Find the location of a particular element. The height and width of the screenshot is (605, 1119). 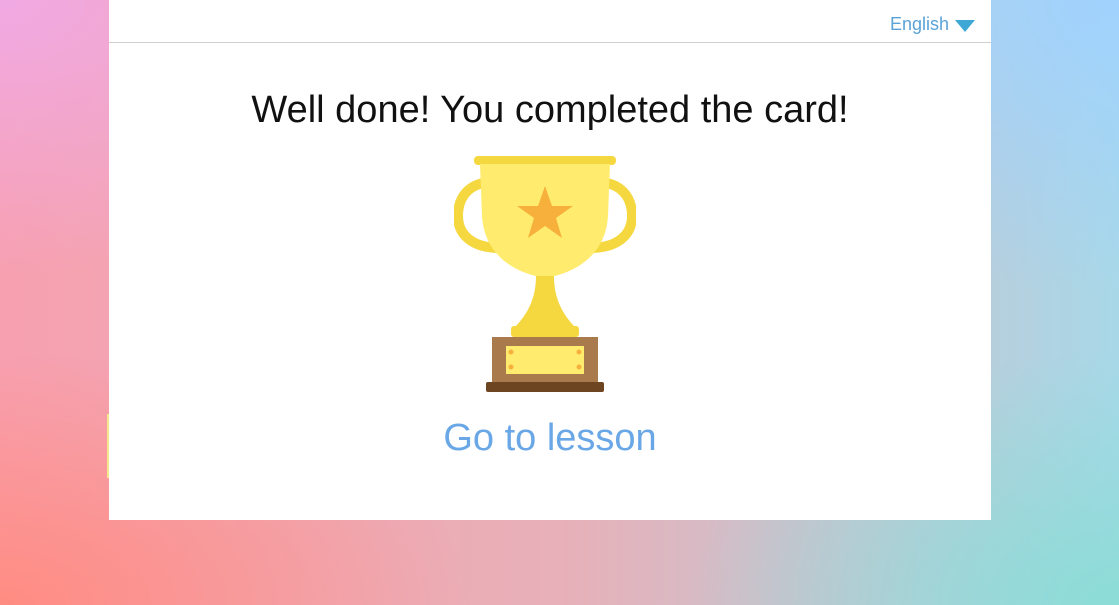

cta-container: Go to lesson is located at coordinates (550, 438).